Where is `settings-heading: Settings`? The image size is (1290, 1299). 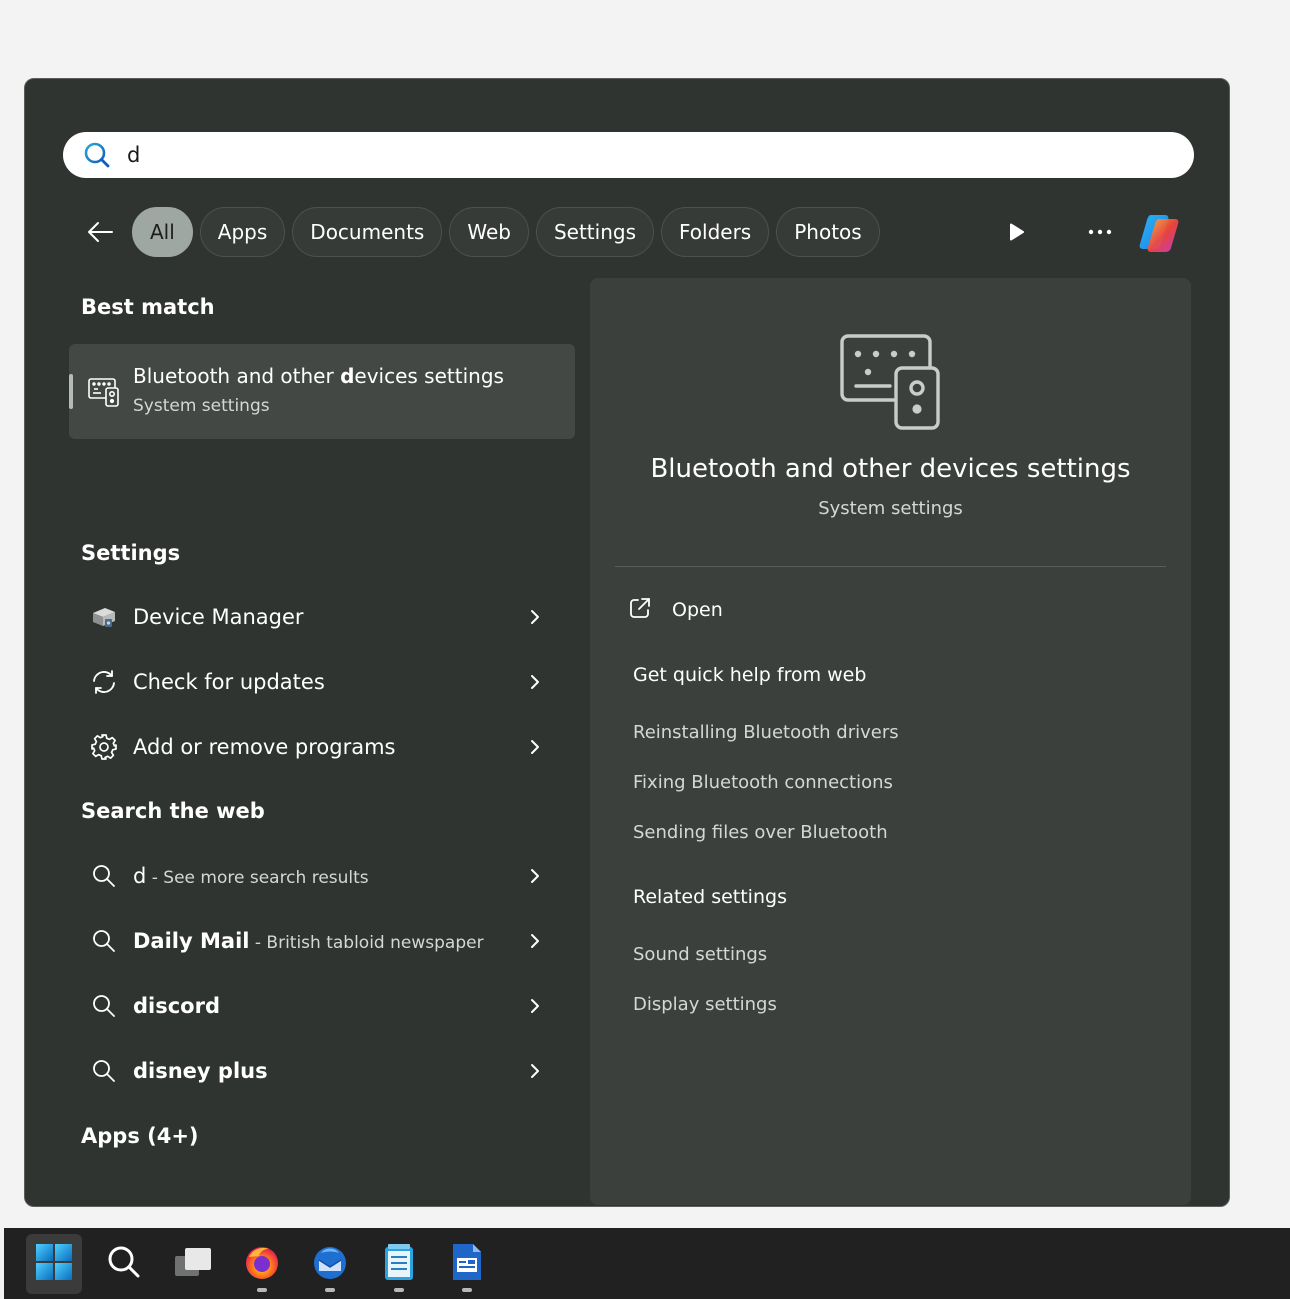 settings-heading: Settings is located at coordinates (131, 553).